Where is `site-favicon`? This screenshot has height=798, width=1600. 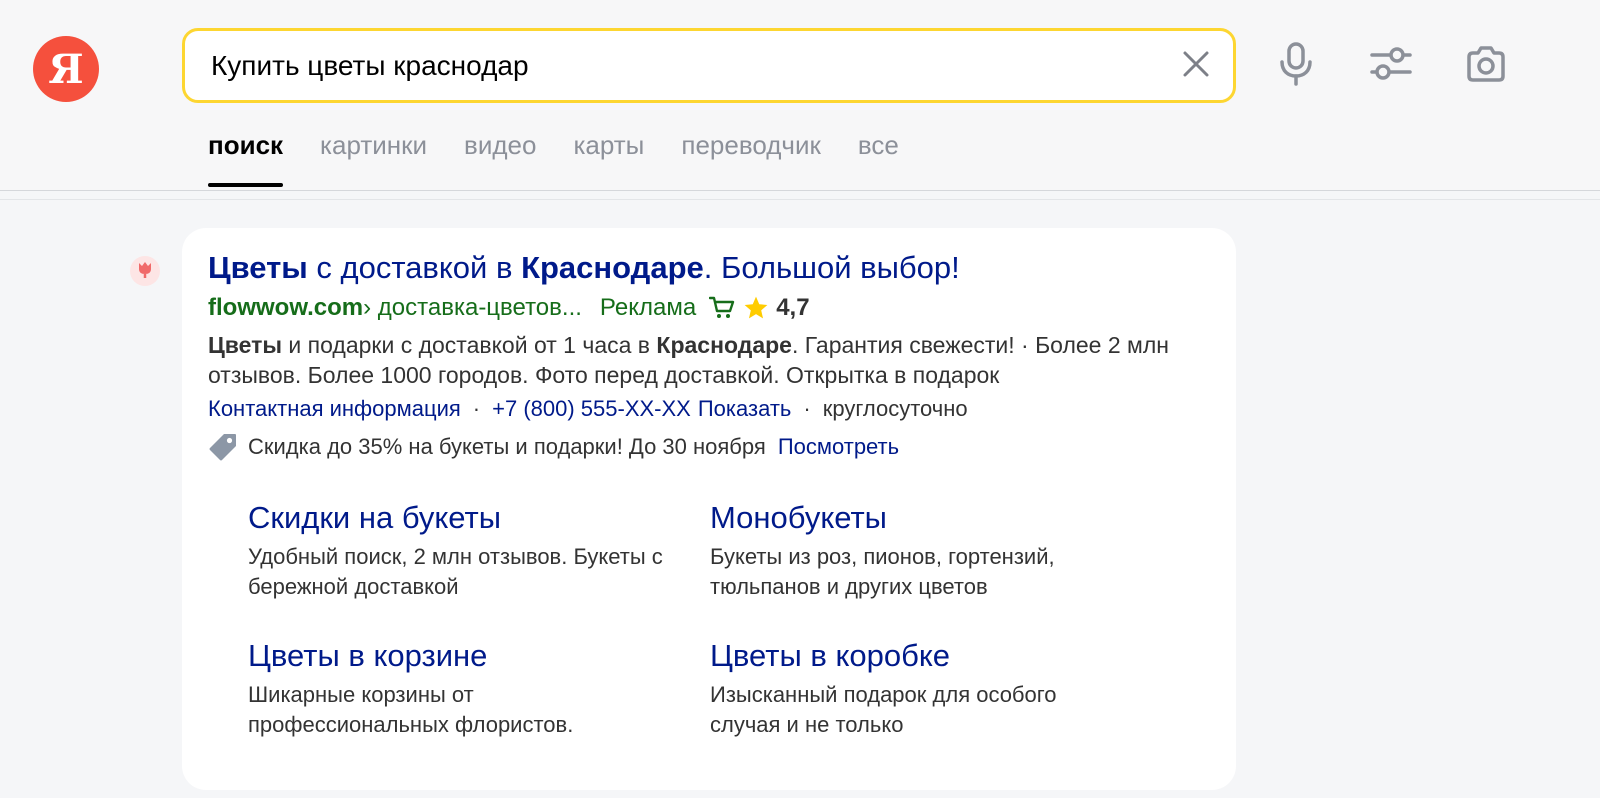 site-favicon is located at coordinates (145, 271).